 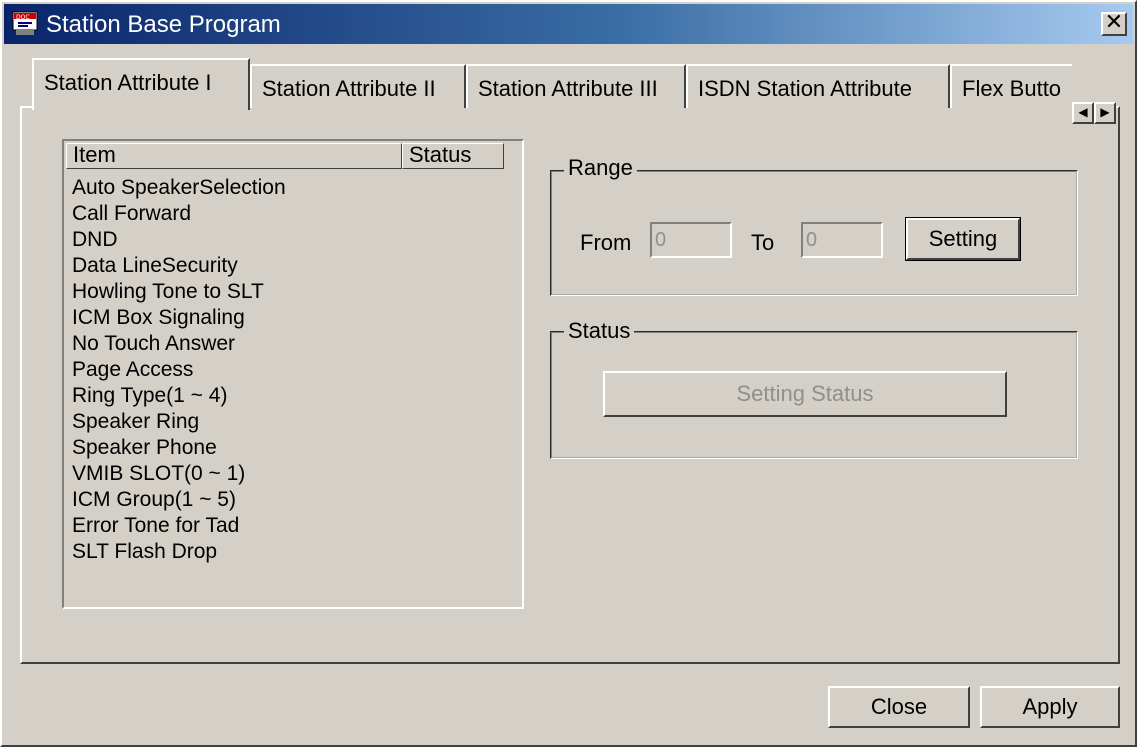 I want to click on tab-station-attribute-1: Station Attribute I, so click(x=141, y=84).